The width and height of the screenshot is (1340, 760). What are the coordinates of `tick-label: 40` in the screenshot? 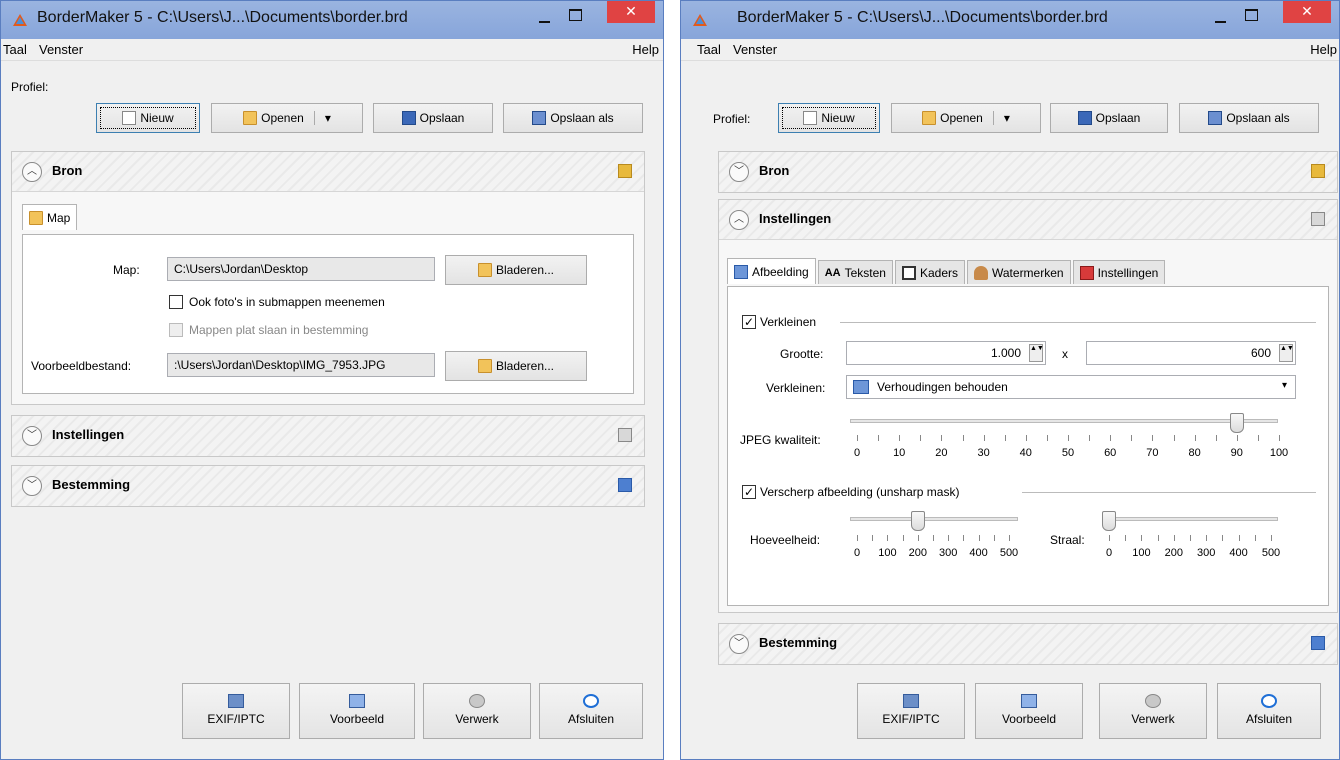 It's located at (1025, 453).